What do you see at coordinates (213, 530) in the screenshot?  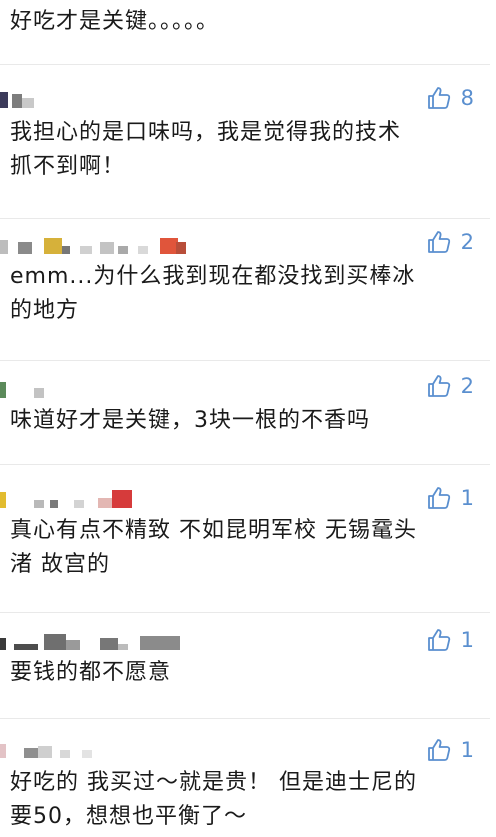 I see `comment-text-line: 真心有点不精致 不如昆明军校 无锡鼋头` at bounding box center [213, 530].